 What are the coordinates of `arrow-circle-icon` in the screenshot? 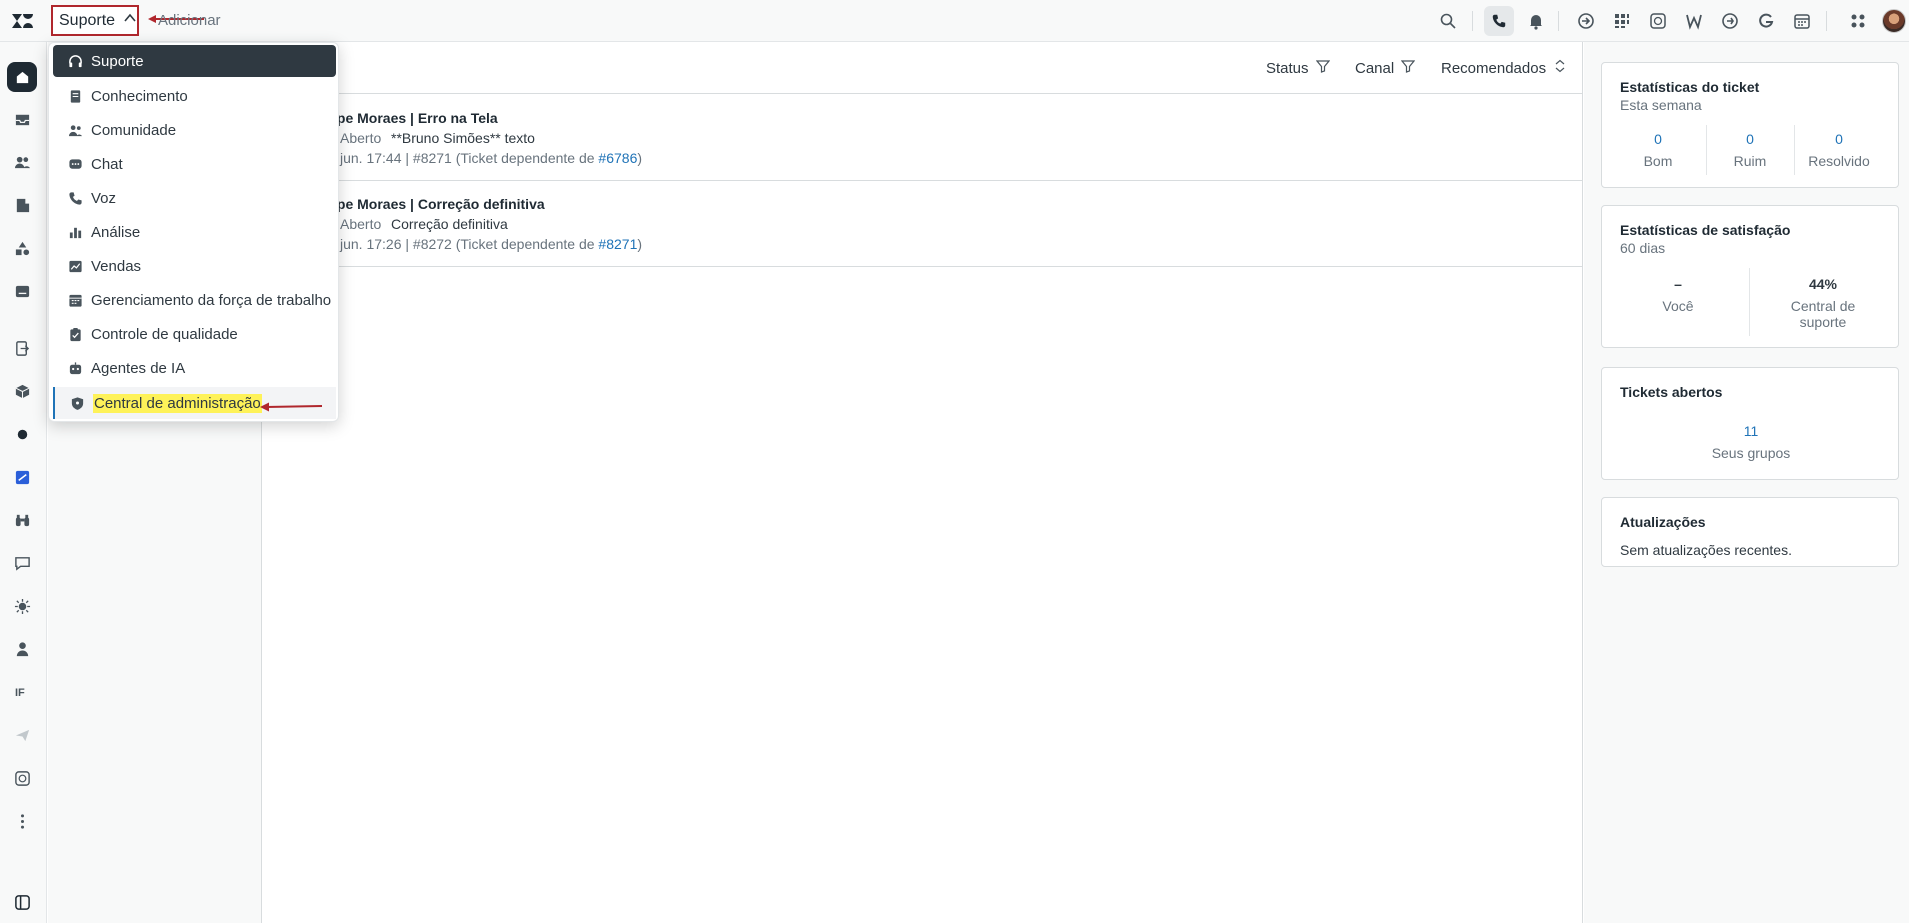 It's located at (1586, 21).